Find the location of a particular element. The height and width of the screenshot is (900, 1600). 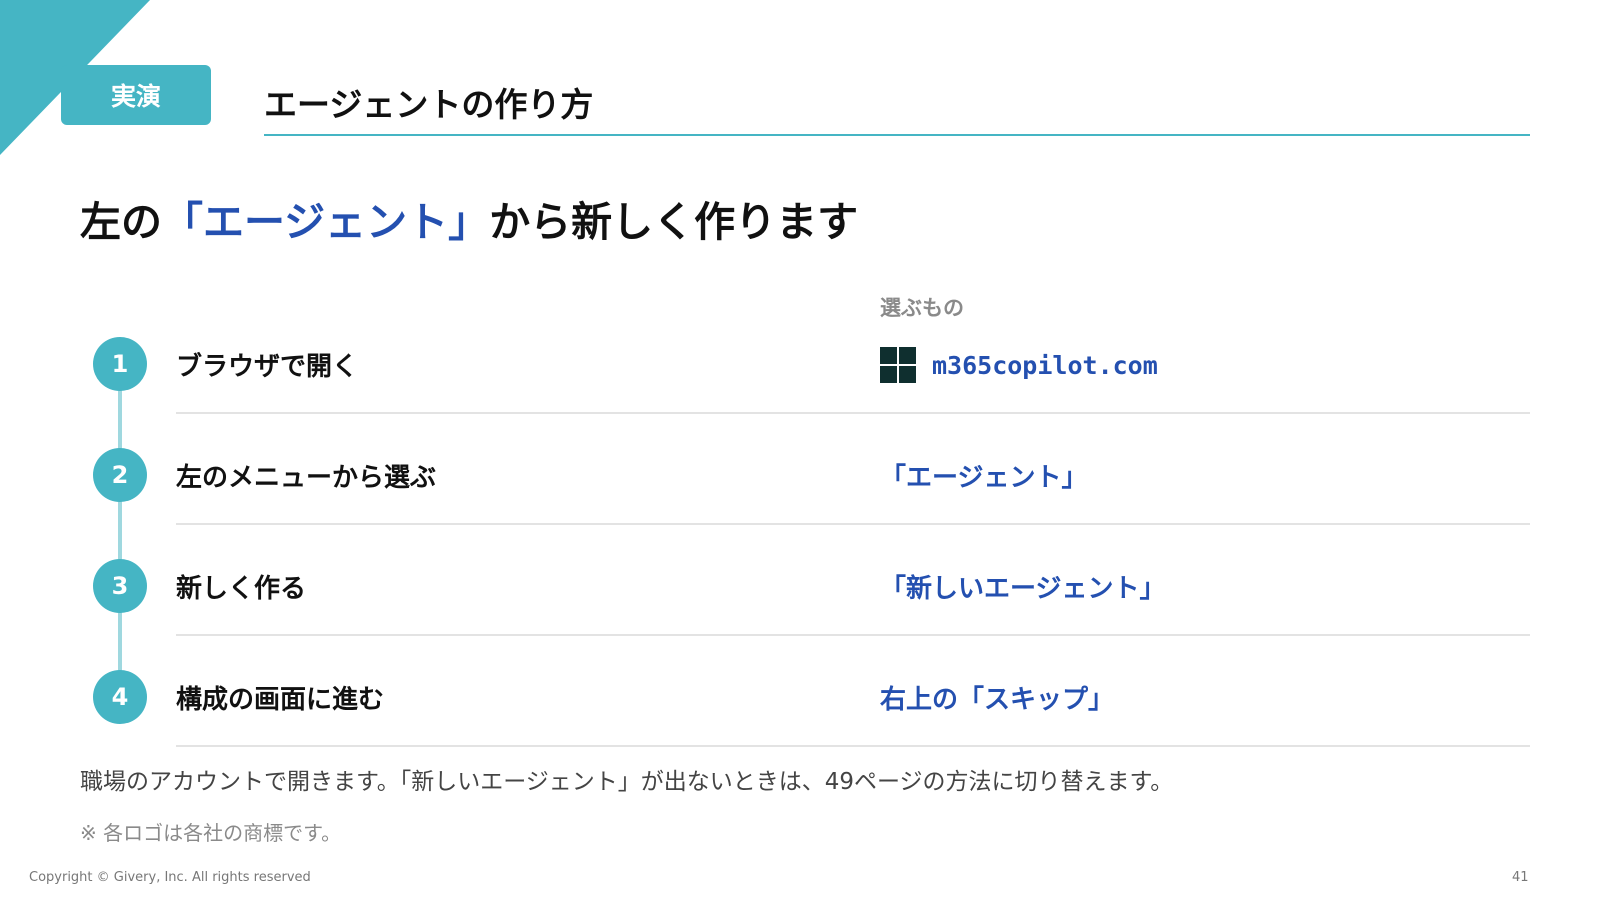

headline-highlight: 「エージェント」 is located at coordinates (326, 222).